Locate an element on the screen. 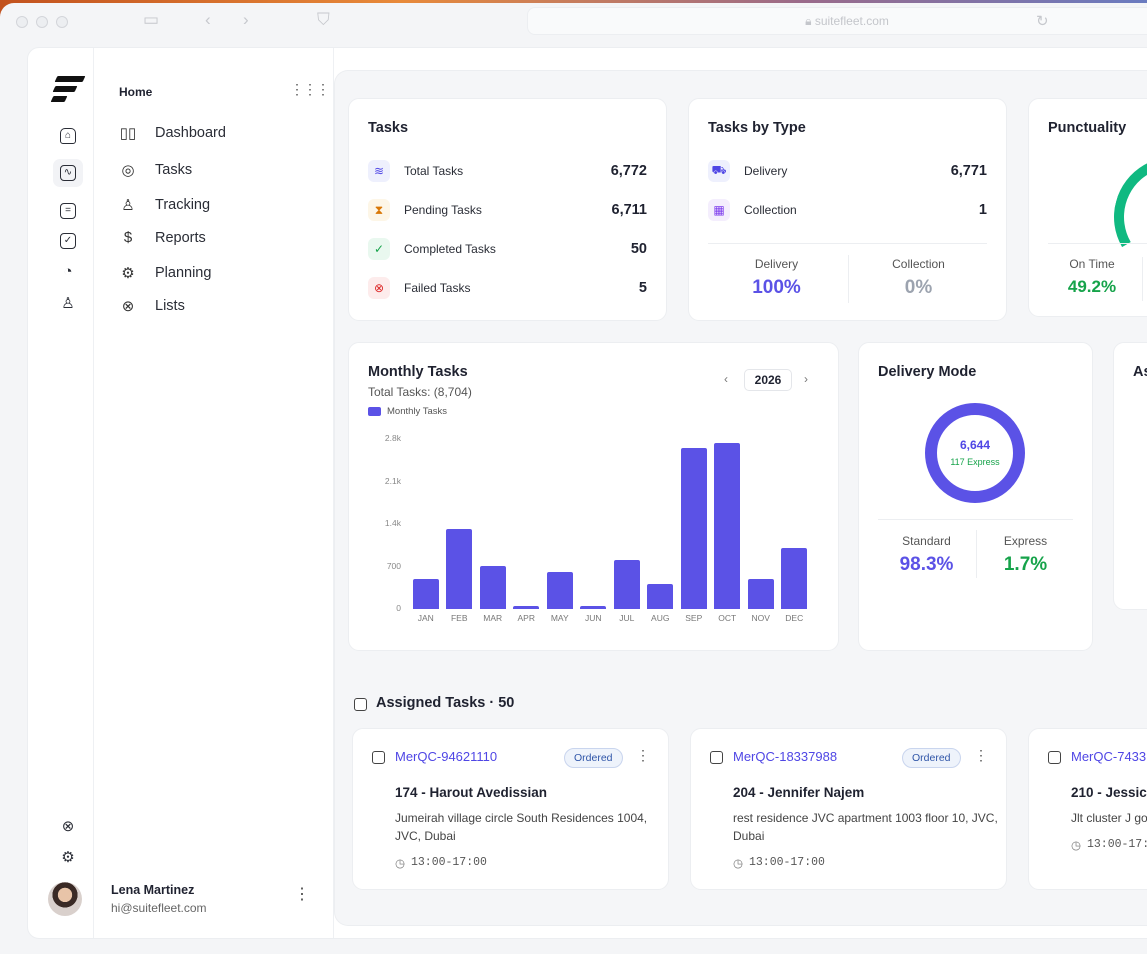  donut-express: 117 Express is located at coordinates (975, 462).